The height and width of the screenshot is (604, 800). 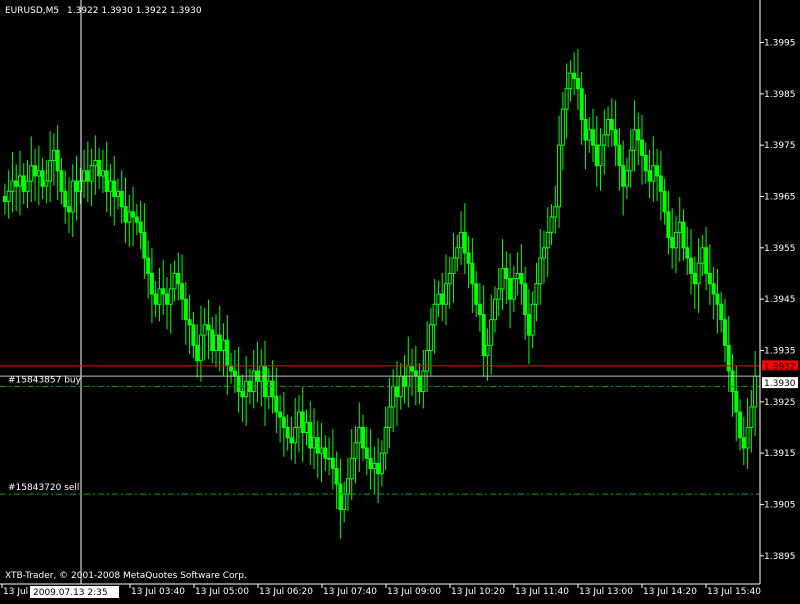 I want to click on x-tick-label: 13 Jul 14:20, so click(x=670, y=592).